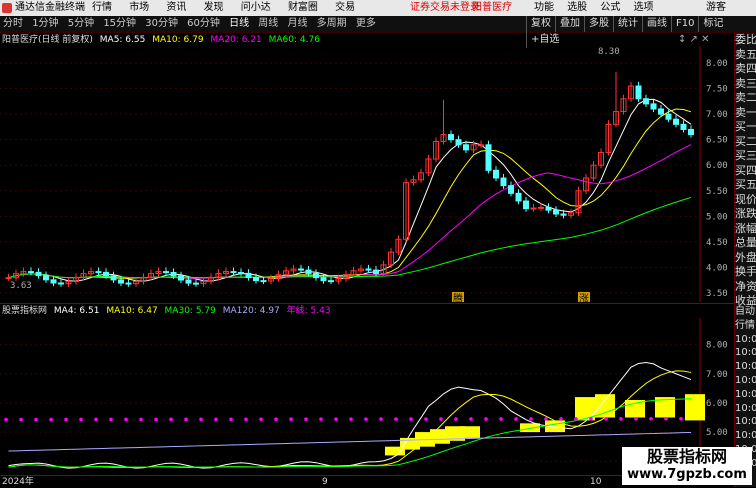  I want to click on menu-select: 选股, so click(577, 7).